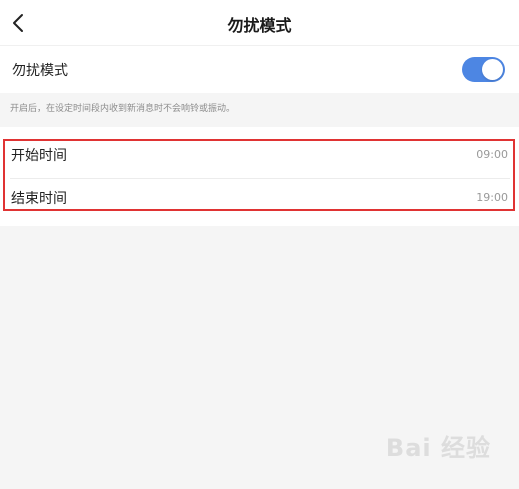 This screenshot has width=519, height=489. What do you see at coordinates (492, 154) in the screenshot?
I see `start-time-value: 09:00` at bounding box center [492, 154].